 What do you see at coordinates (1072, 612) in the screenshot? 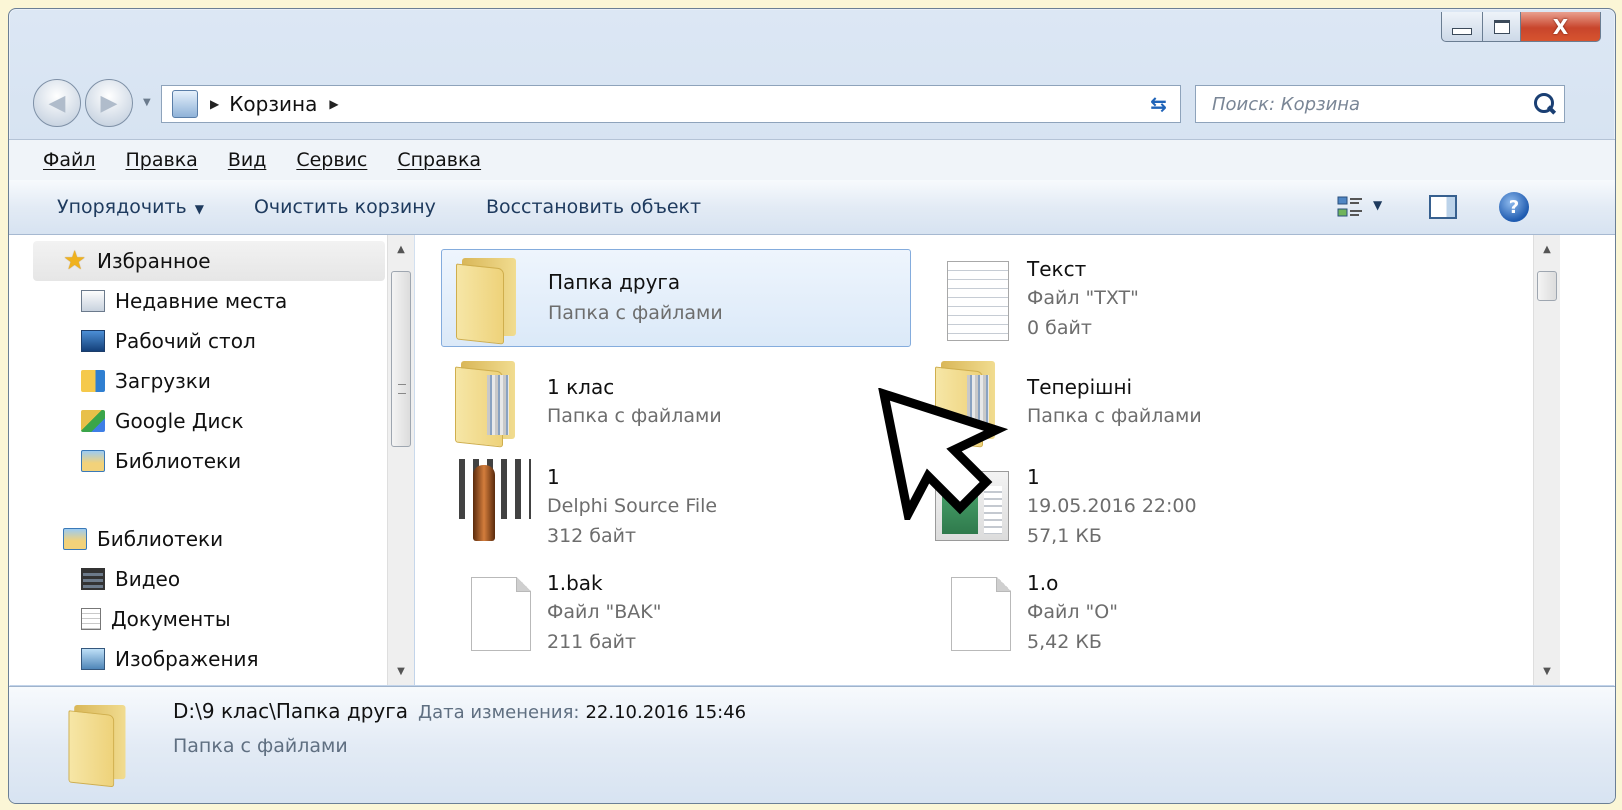
I see `file-type: Файл "O"` at bounding box center [1072, 612].